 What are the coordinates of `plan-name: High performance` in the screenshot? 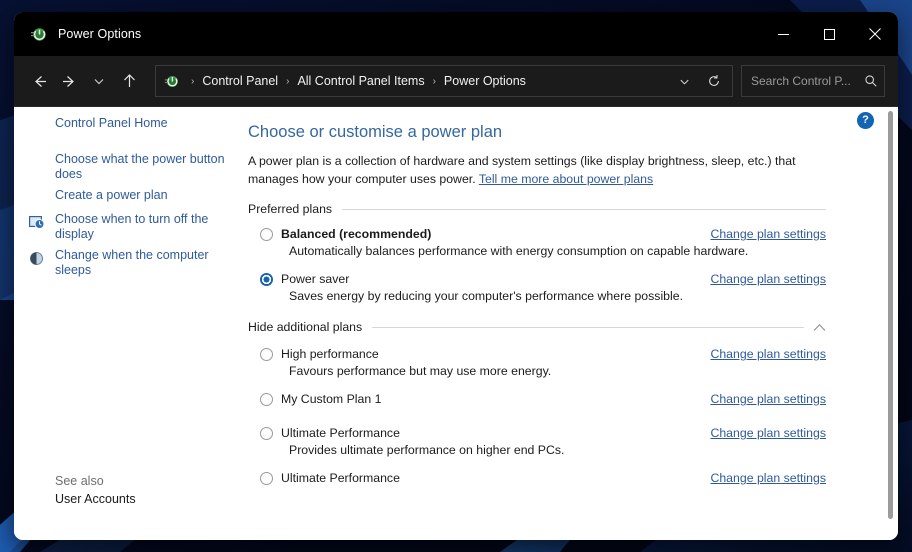 It's located at (330, 354).